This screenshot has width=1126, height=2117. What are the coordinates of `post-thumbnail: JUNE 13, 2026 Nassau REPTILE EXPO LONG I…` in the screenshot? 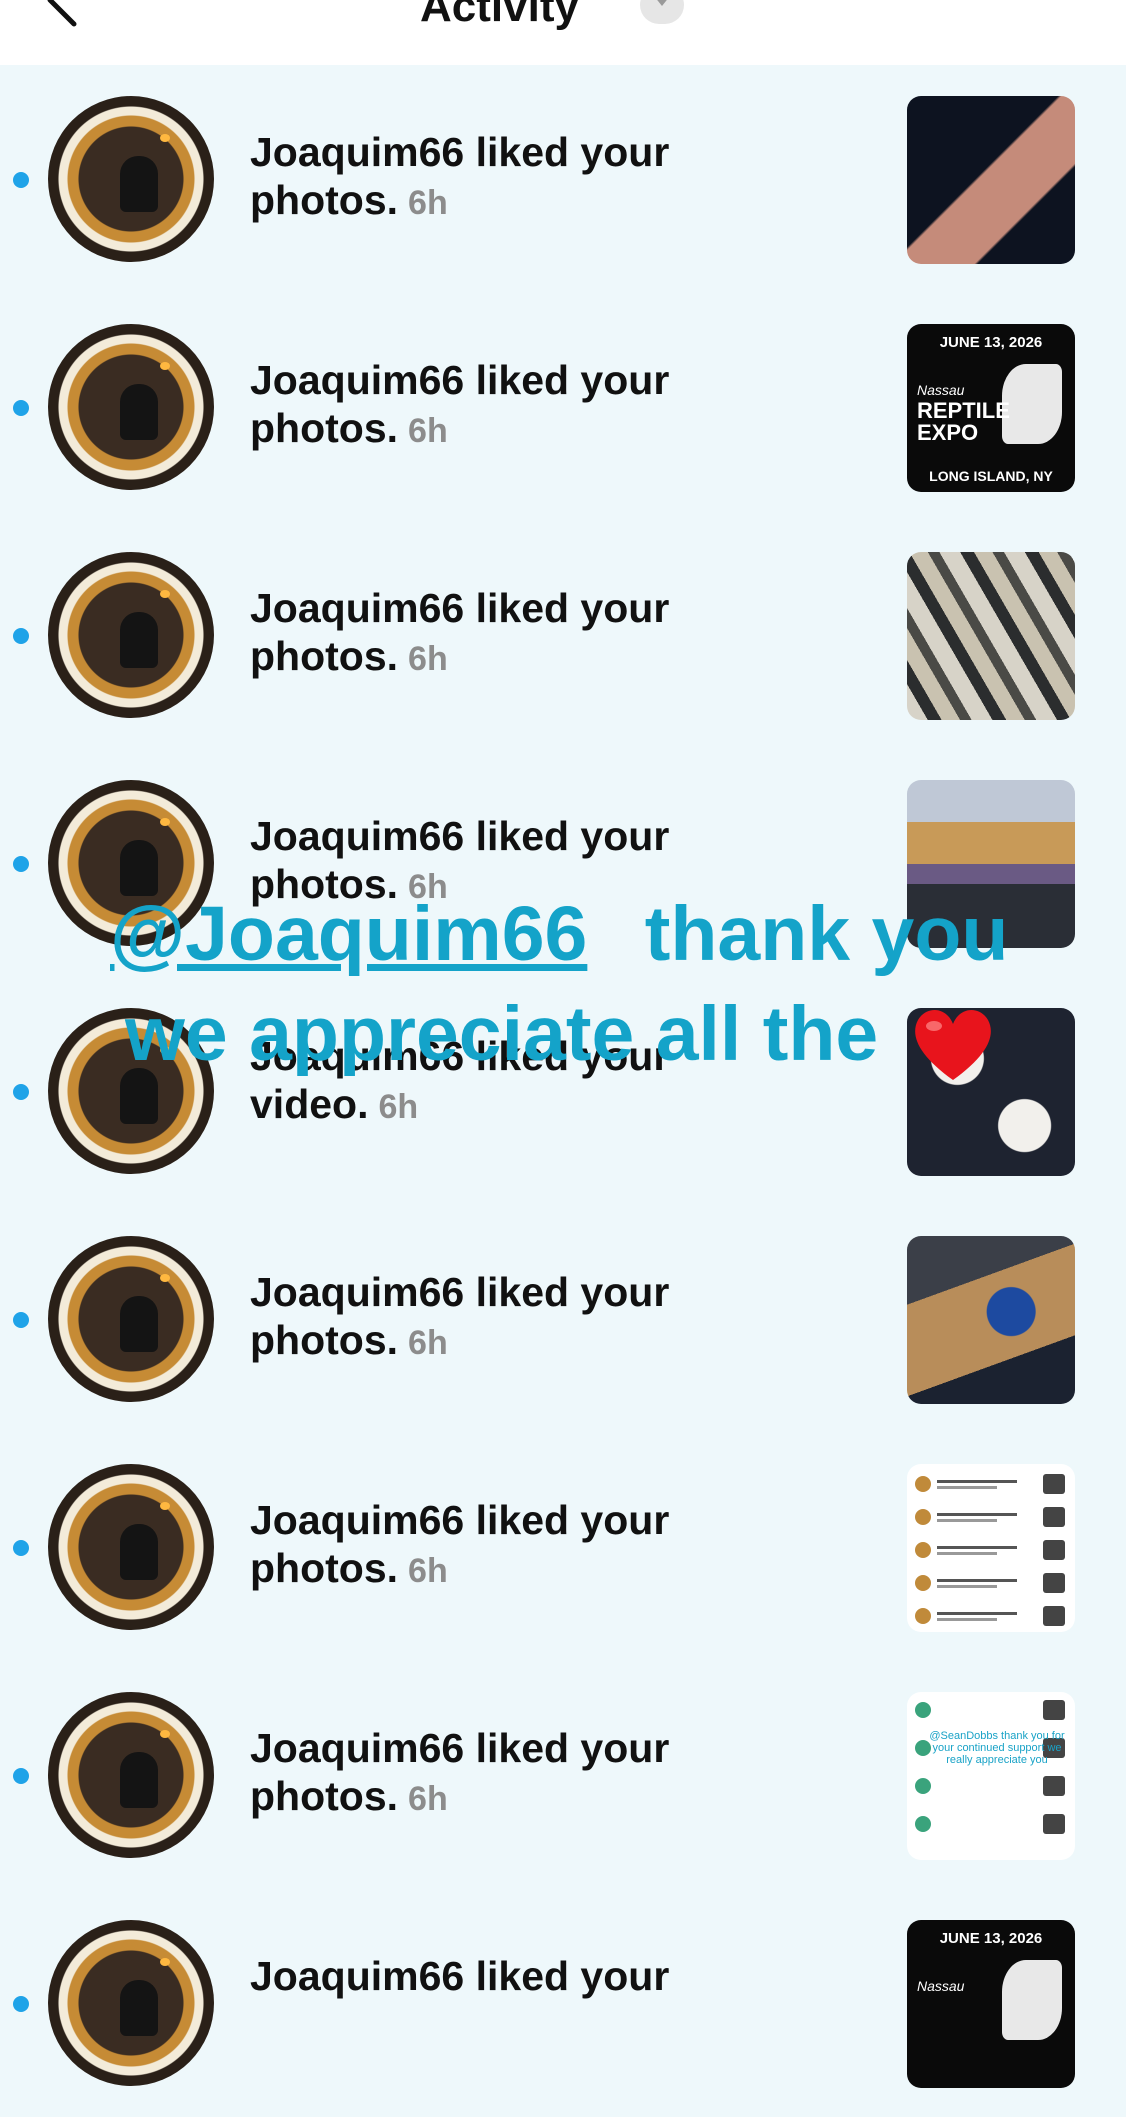 It's located at (991, 408).